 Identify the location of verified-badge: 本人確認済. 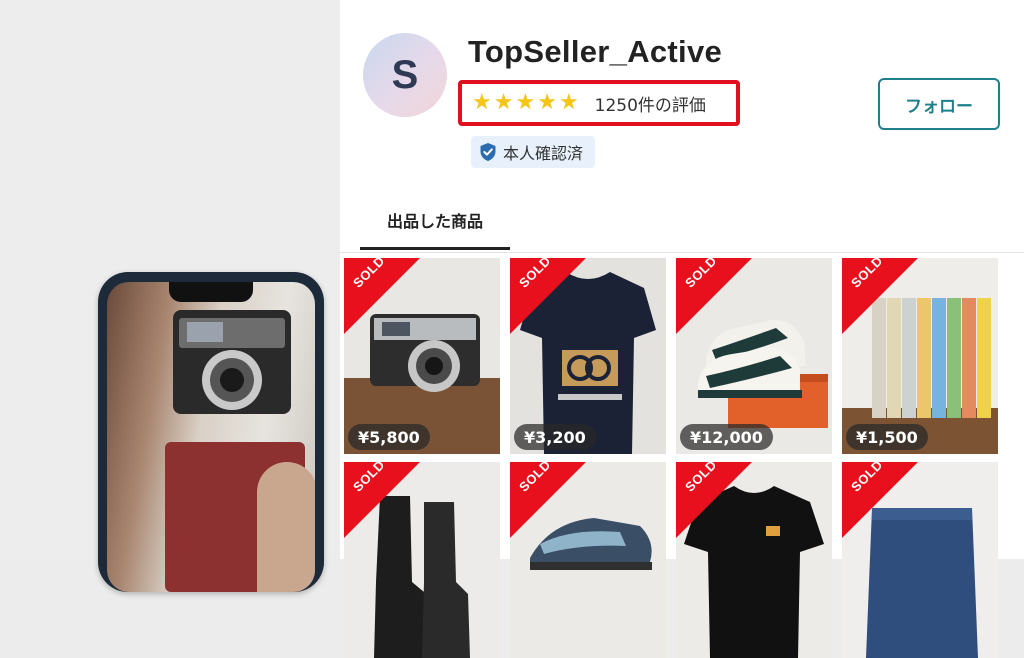
(533, 152).